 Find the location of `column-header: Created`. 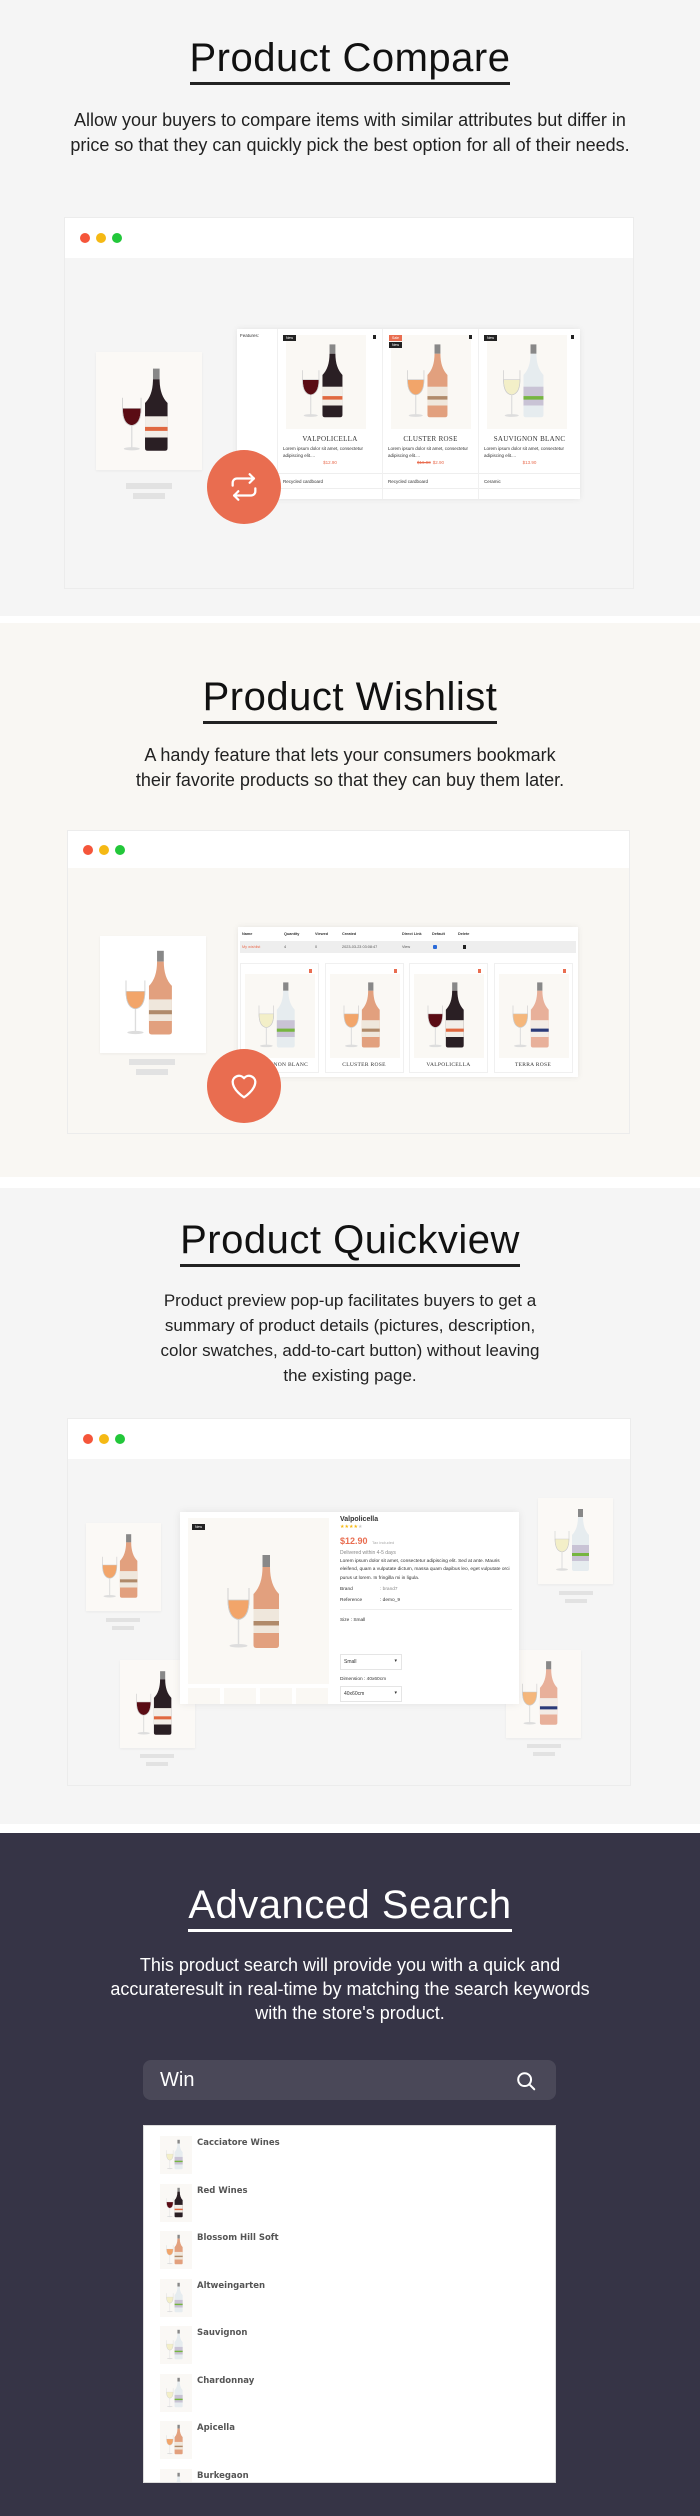

column-header: Created is located at coordinates (349, 934).